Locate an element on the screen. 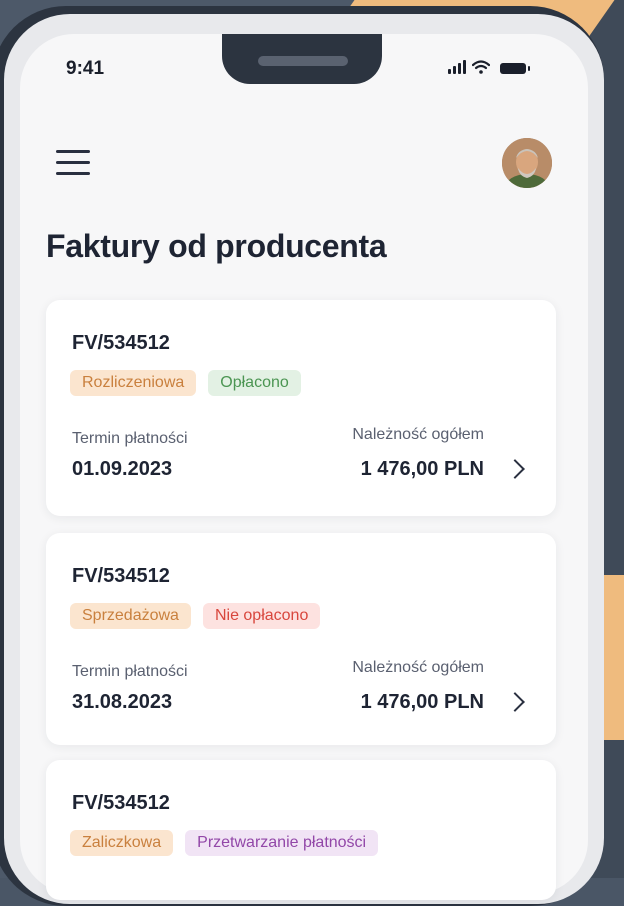 The width and height of the screenshot is (624, 906). status-icons is located at coordinates (489, 67).